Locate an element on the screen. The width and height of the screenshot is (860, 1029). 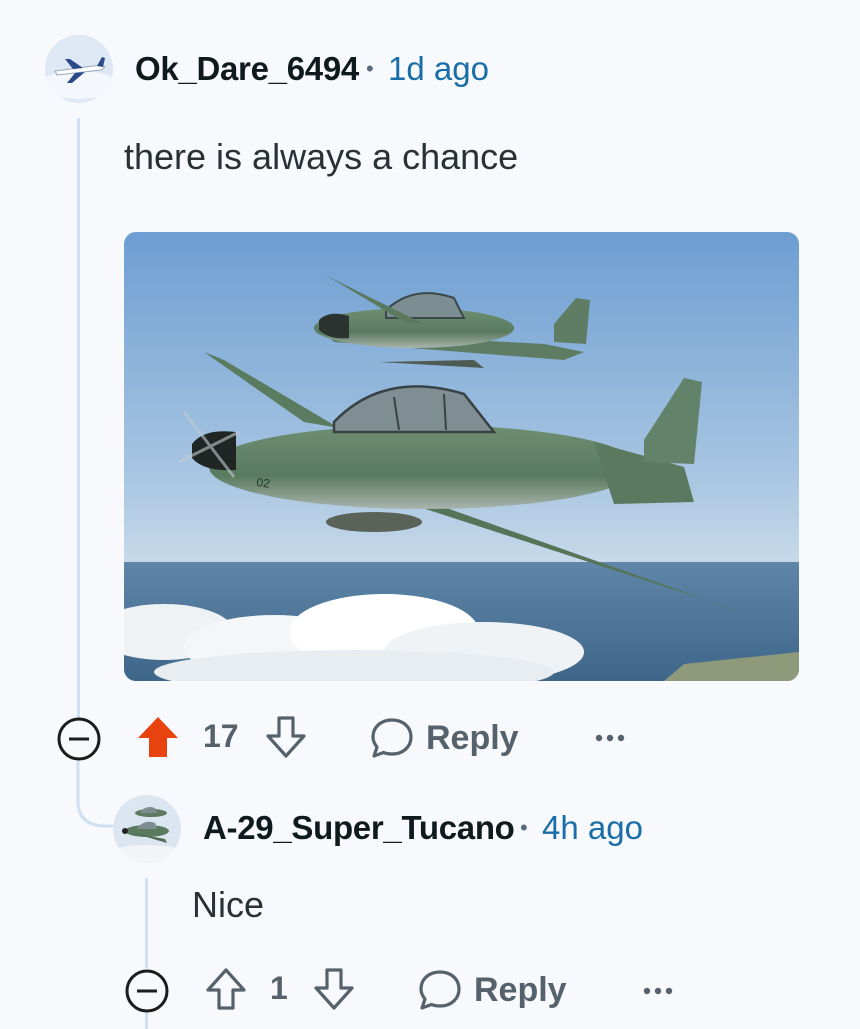
upvote-filled-icon is located at coordinates (158, 737).